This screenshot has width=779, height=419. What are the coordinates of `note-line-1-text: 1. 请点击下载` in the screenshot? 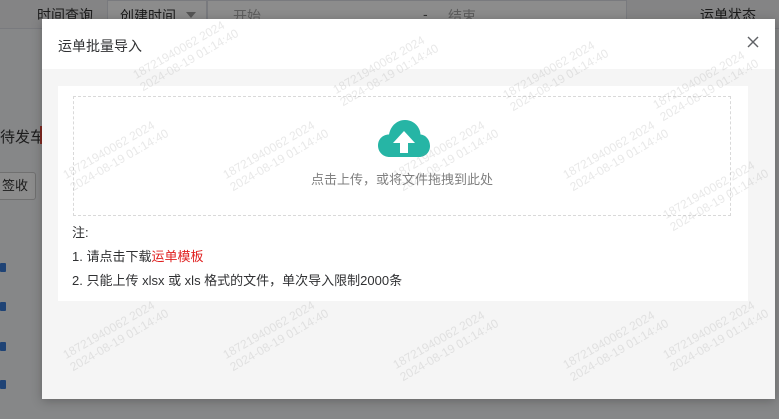 It's located at (112, 256).